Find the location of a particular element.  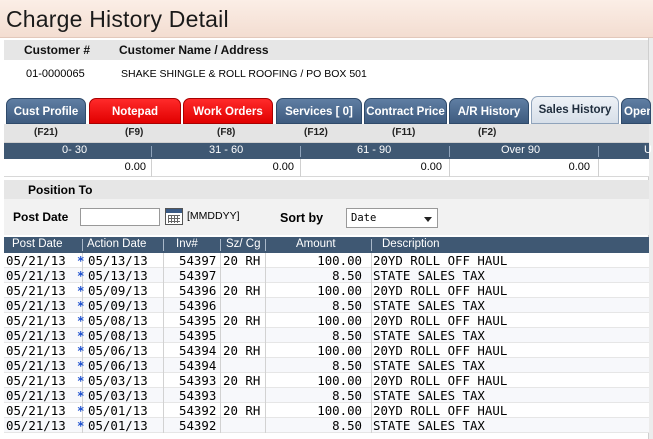

tab-notepad: Notepad is located at coordinates (135, 111).